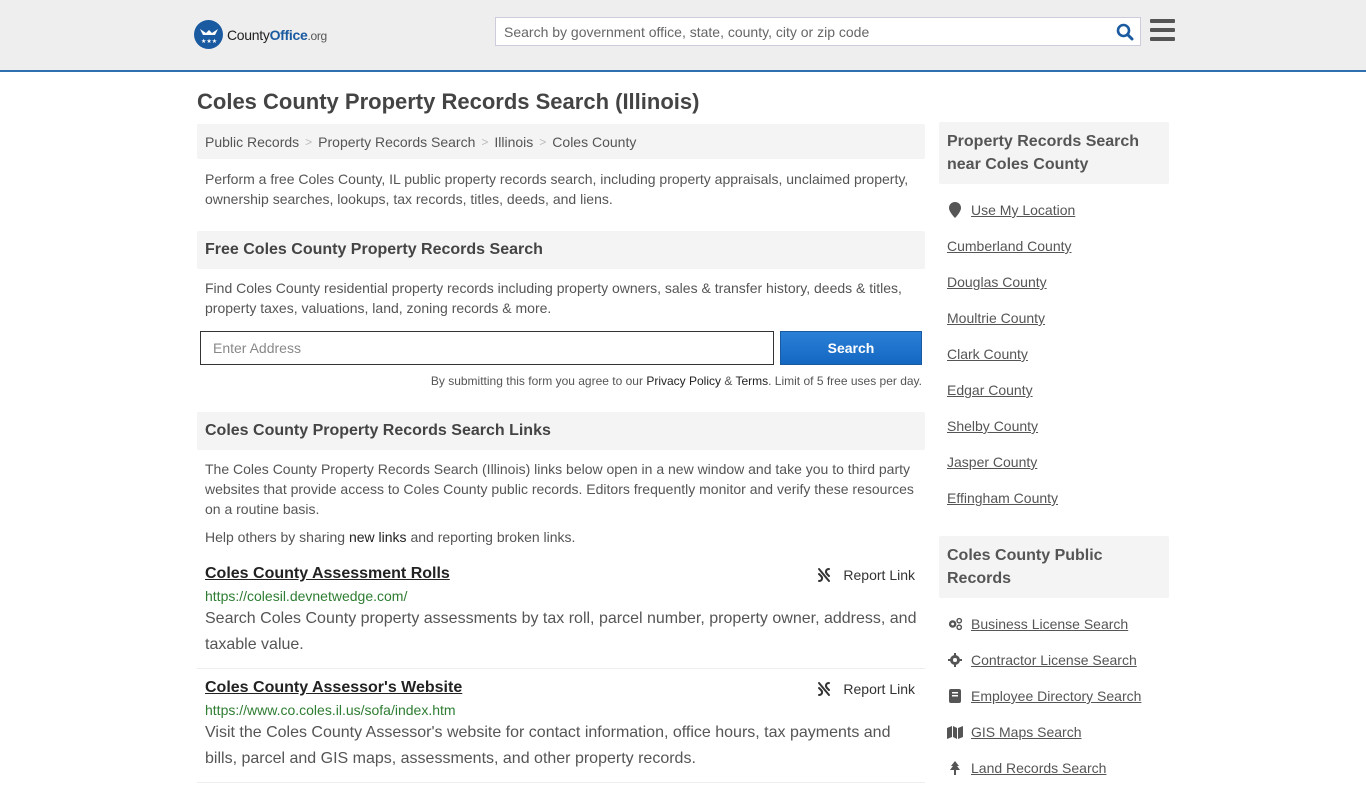 The width and height of the screenshot is (1366, 786). Describe the element at coordinates (997, 282) in the screenshot. I see `nearby-county-link: Douglas County` at that location.